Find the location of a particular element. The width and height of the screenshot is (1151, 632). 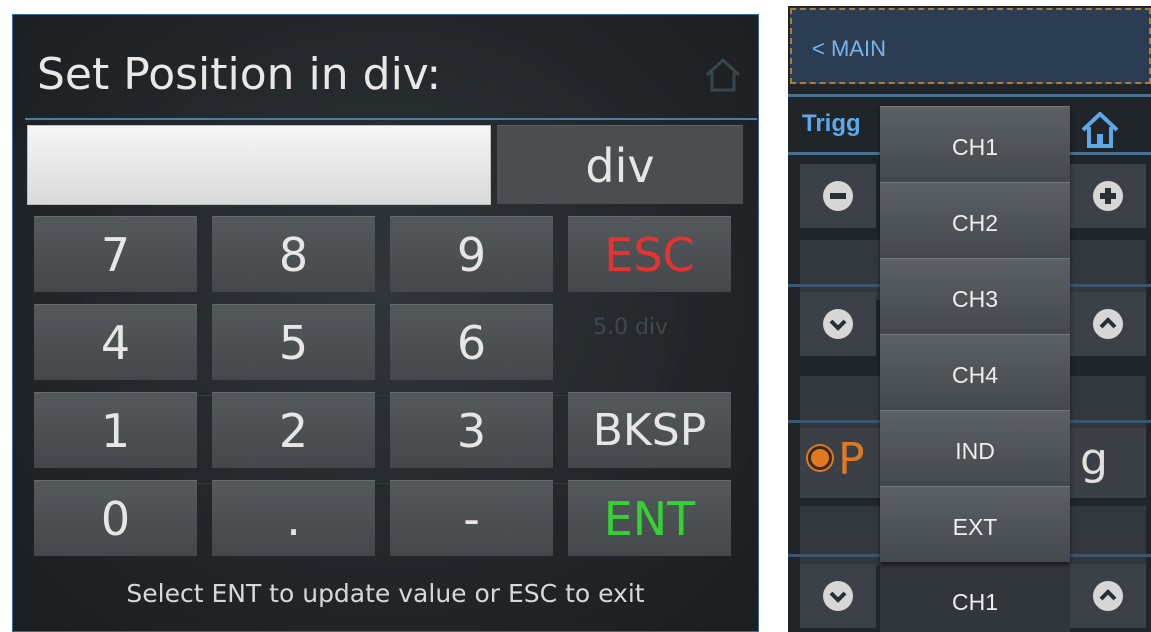

minus-icon is located at coordinates (838, 196).